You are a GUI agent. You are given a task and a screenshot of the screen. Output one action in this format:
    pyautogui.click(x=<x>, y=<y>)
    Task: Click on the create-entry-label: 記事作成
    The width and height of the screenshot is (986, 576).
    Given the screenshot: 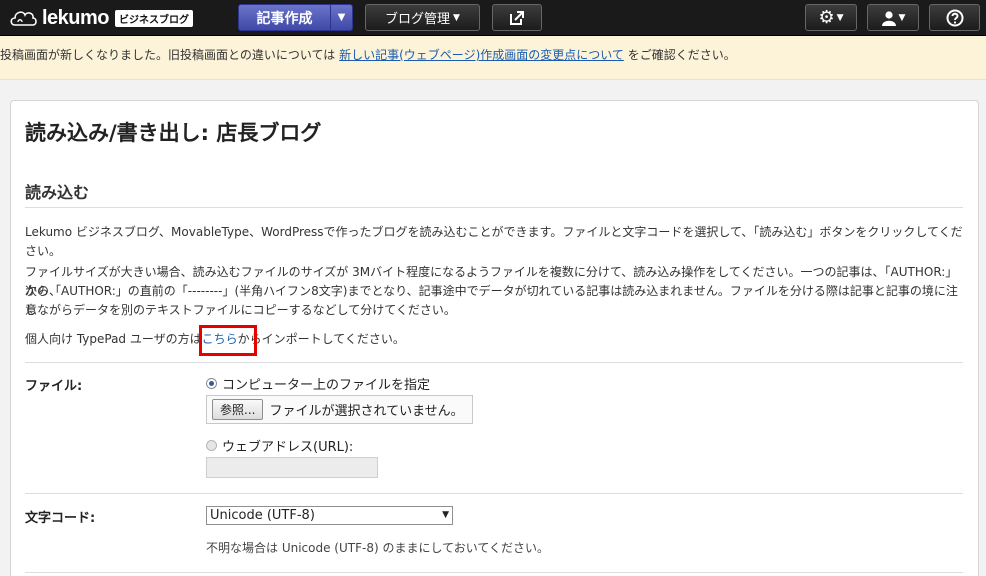 What is the action you would take?
    pyautogui.click(x=284, y=17)
    